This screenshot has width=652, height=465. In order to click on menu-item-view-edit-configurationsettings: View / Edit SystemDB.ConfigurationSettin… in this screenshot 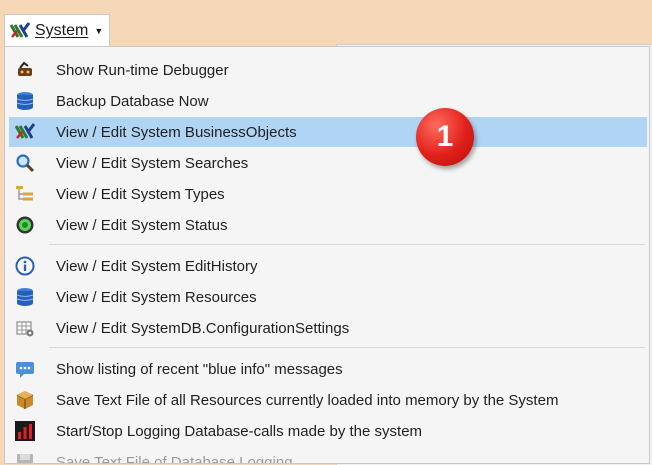, I will do `click(328, 328)`.